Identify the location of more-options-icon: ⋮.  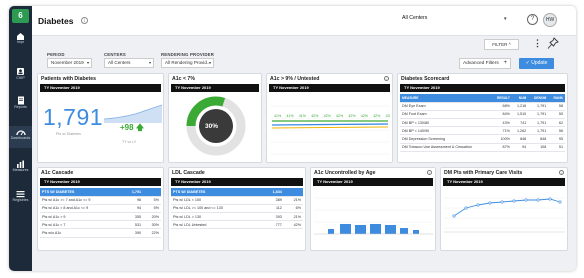
(537, 43).